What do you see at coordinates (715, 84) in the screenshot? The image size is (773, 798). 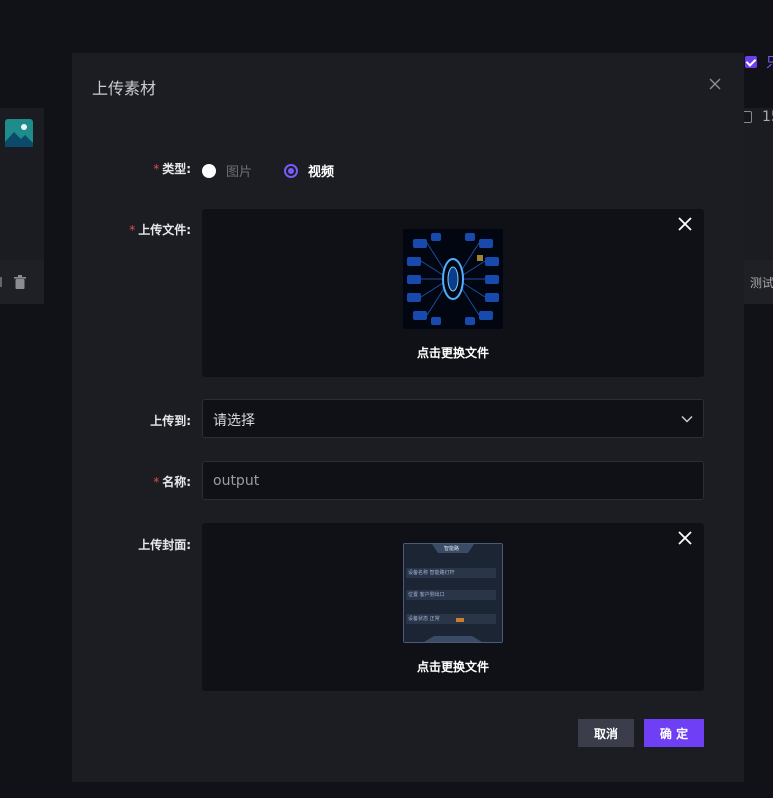 I see `close-icon` at bounding box center [715, 84].